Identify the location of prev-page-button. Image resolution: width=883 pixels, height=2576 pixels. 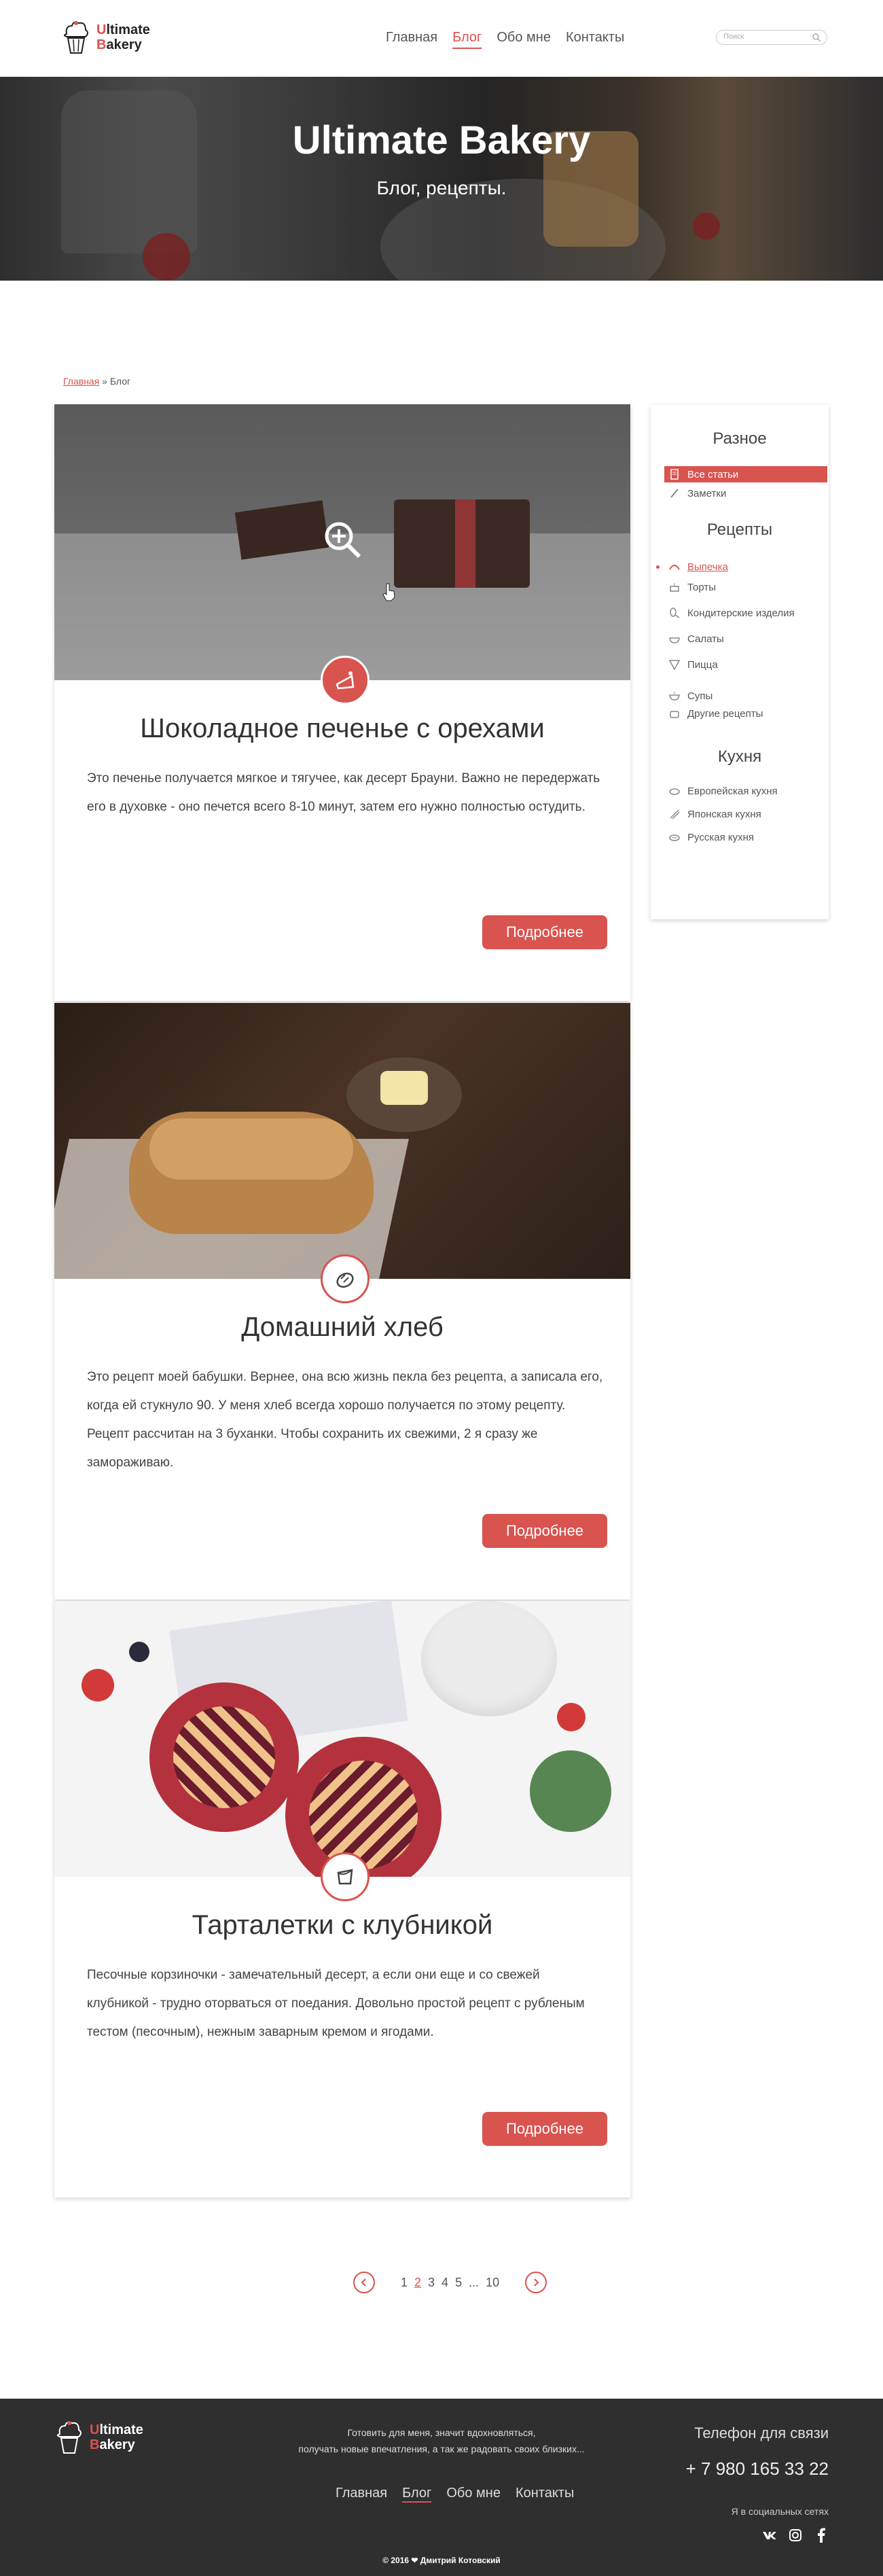
(364, 2282).